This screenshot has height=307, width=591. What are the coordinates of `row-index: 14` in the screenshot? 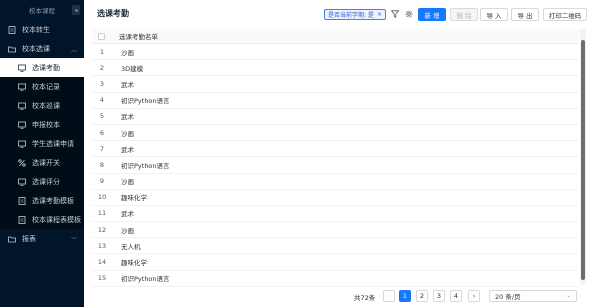 It's located at (102, 262).